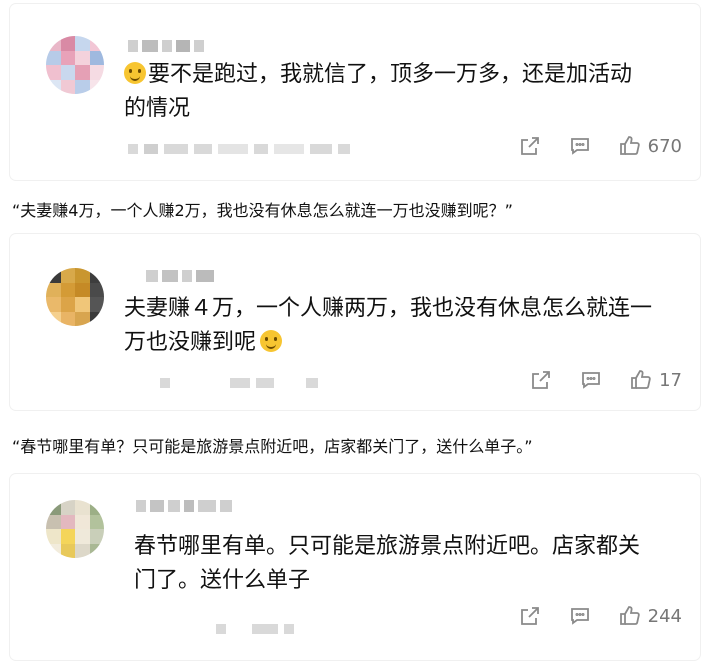 Image resolution: width=710 pixels, height=666 pixels. I want to click on like-button: 244, so click(650, 616).